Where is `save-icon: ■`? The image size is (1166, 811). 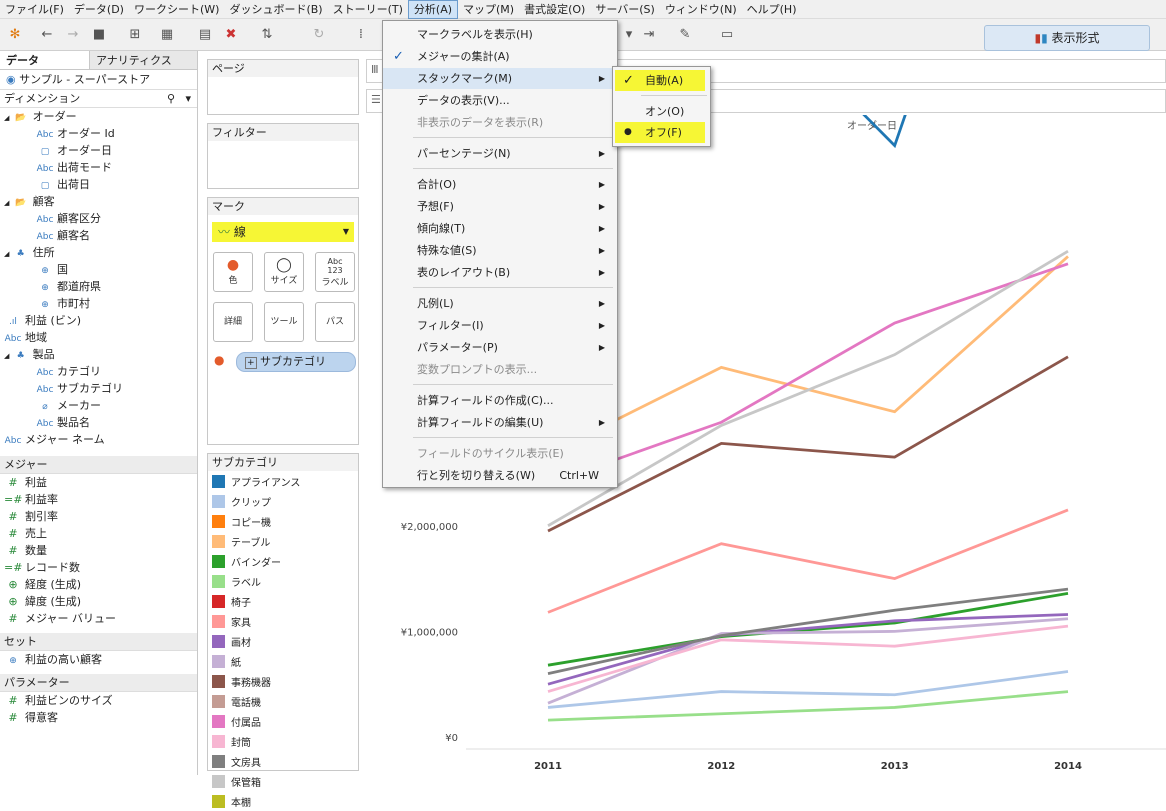
save-icon: ■ is located at coordinates (99, 35).